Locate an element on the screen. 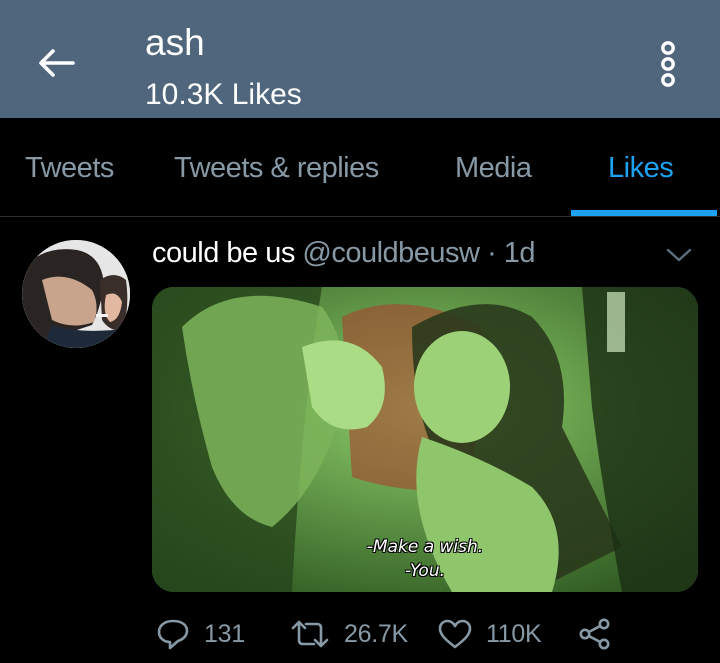 This screenshot has height=663, width=720. avatar is located at coordinates (76, 294).